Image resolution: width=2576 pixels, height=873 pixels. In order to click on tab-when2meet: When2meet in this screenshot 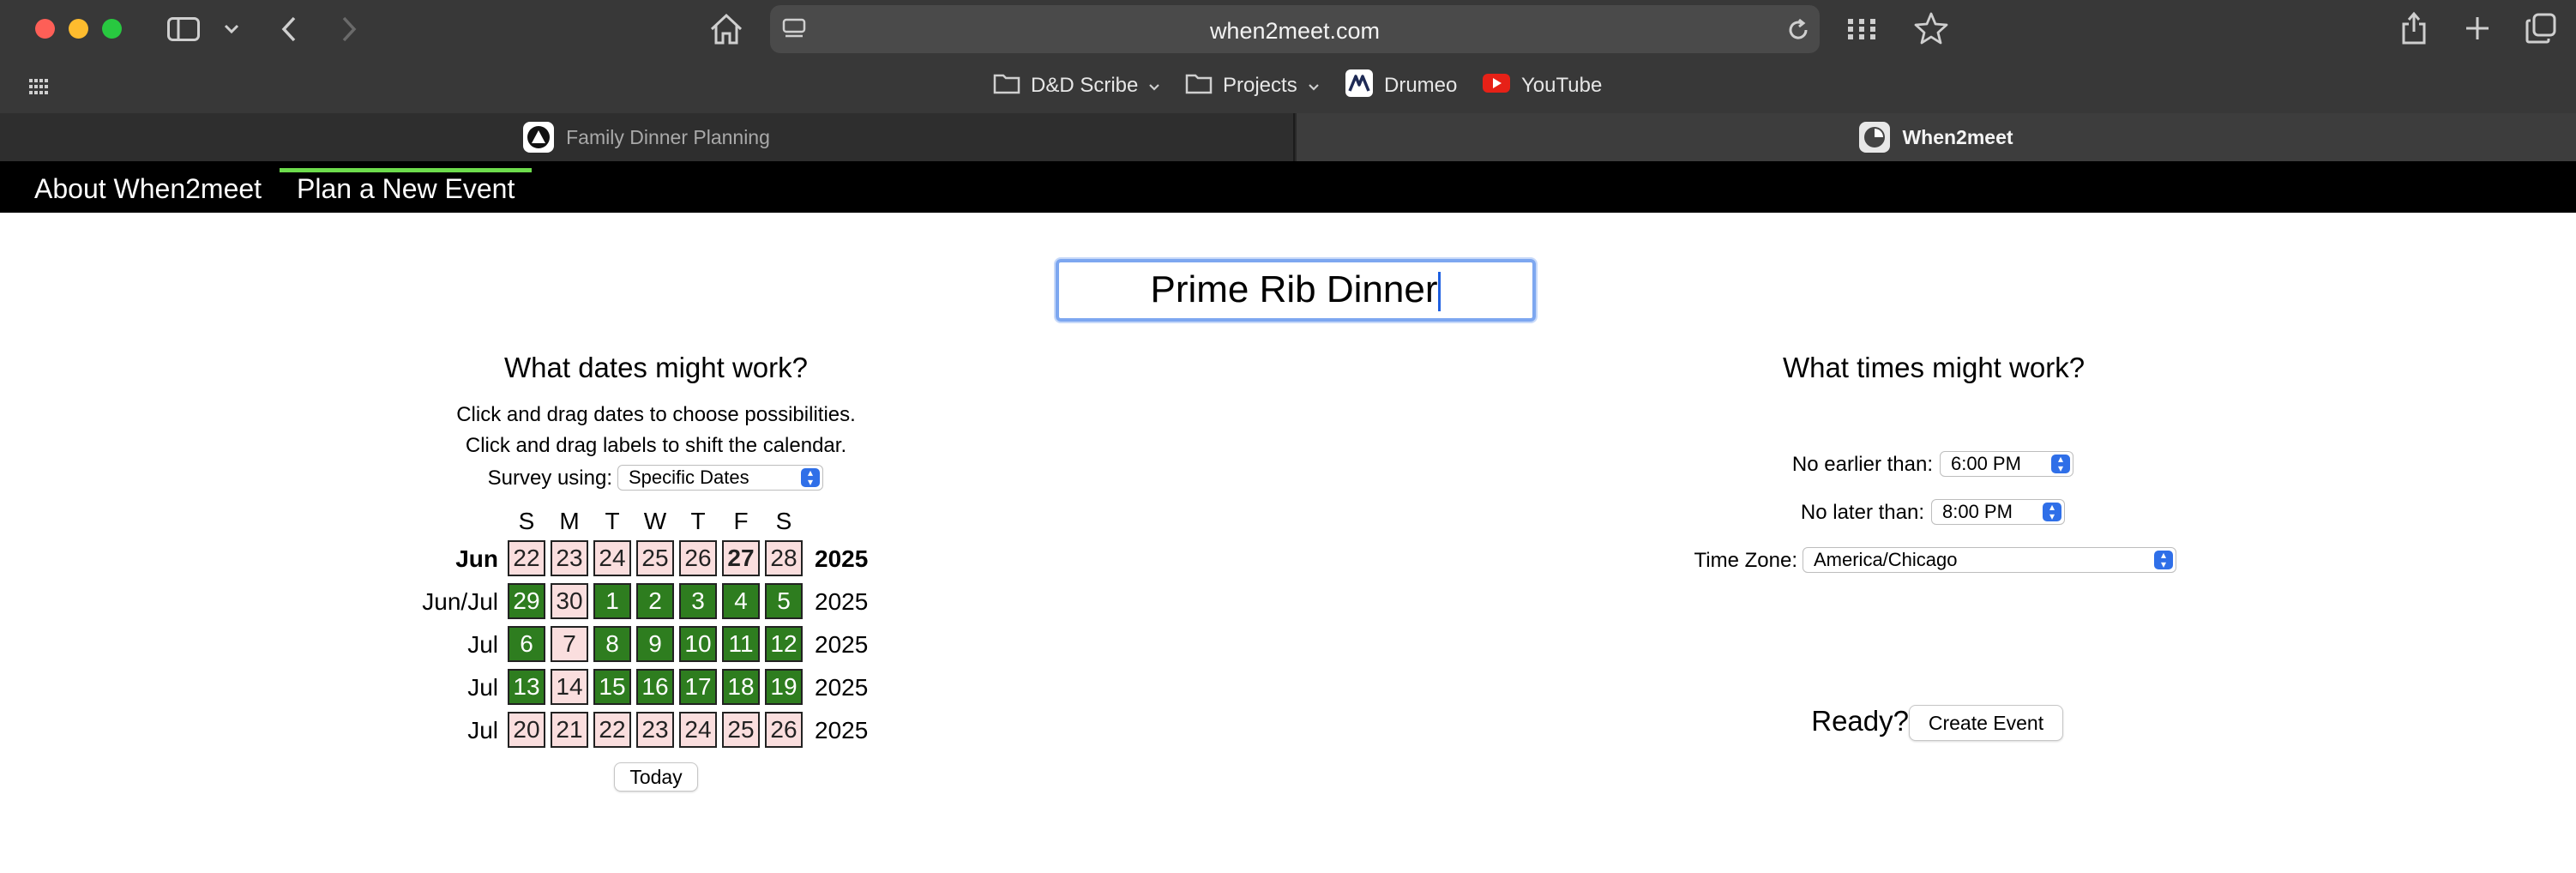, I will do `click(1936, 137)`.